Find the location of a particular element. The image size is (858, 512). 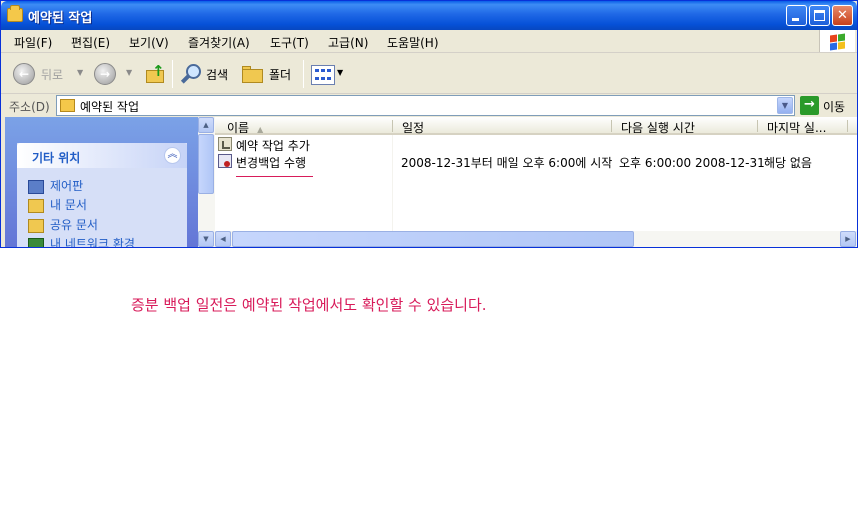

menu-edit: 편집(E) is located at coordinates (90, 42).